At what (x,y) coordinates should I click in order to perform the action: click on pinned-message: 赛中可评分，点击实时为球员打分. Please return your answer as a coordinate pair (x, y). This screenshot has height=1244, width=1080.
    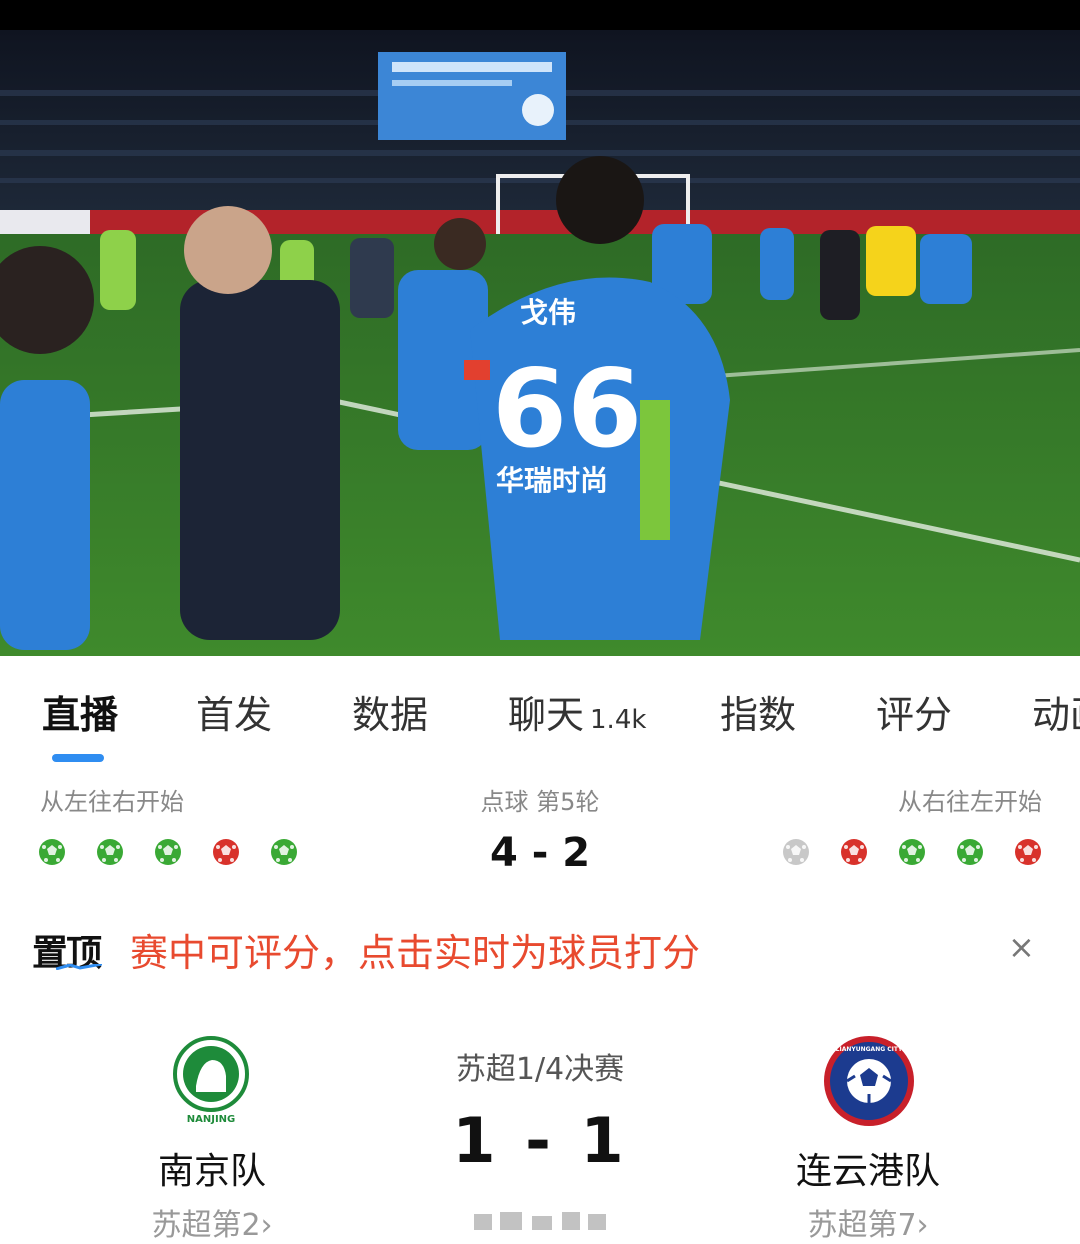
    Looking at the image, I should click on (415, 949).